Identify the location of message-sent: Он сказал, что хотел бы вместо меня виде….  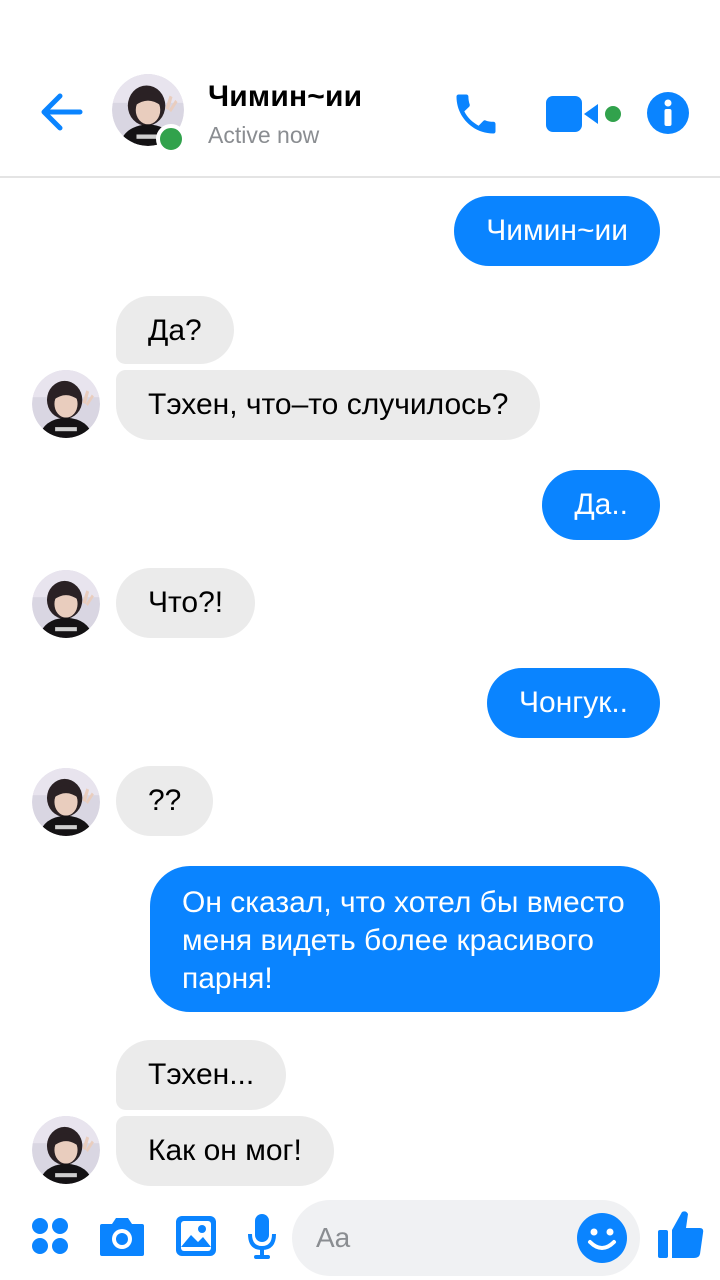
(405, 939).